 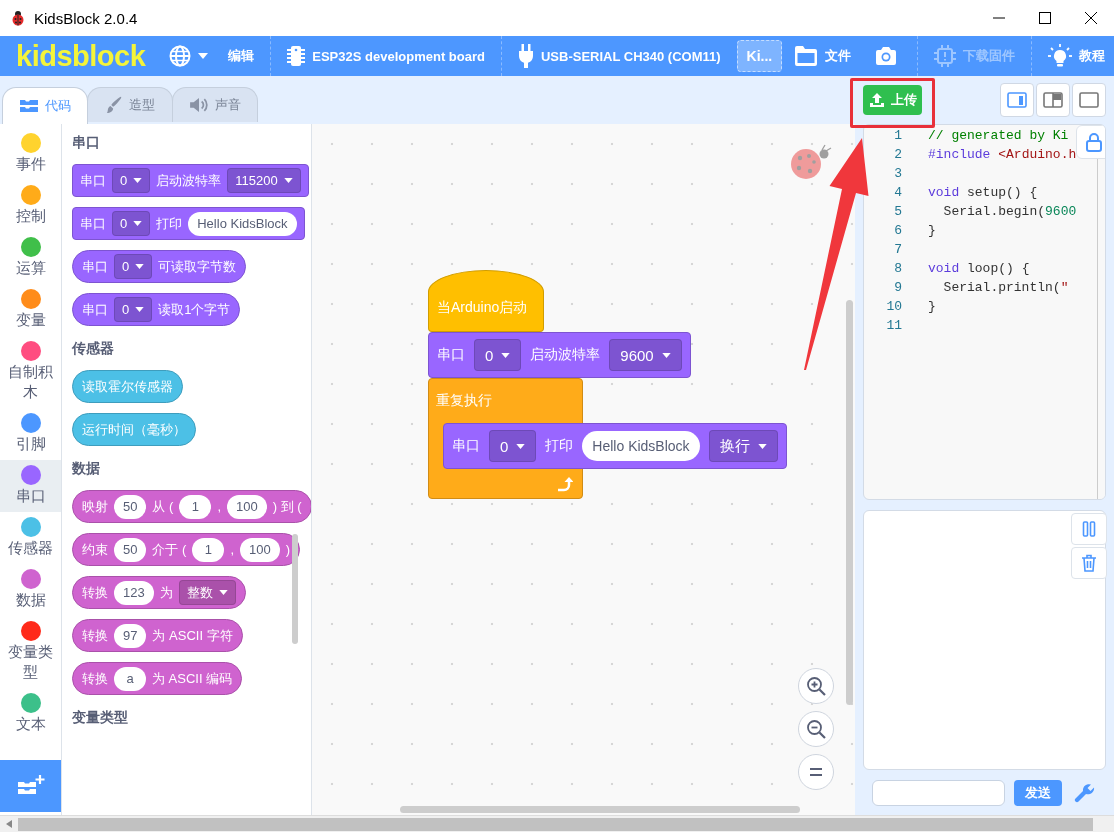 What do you see at coordinates (232, 549) in the screenshot?
I see `block-label: ,` at bounding box center [232, 549].